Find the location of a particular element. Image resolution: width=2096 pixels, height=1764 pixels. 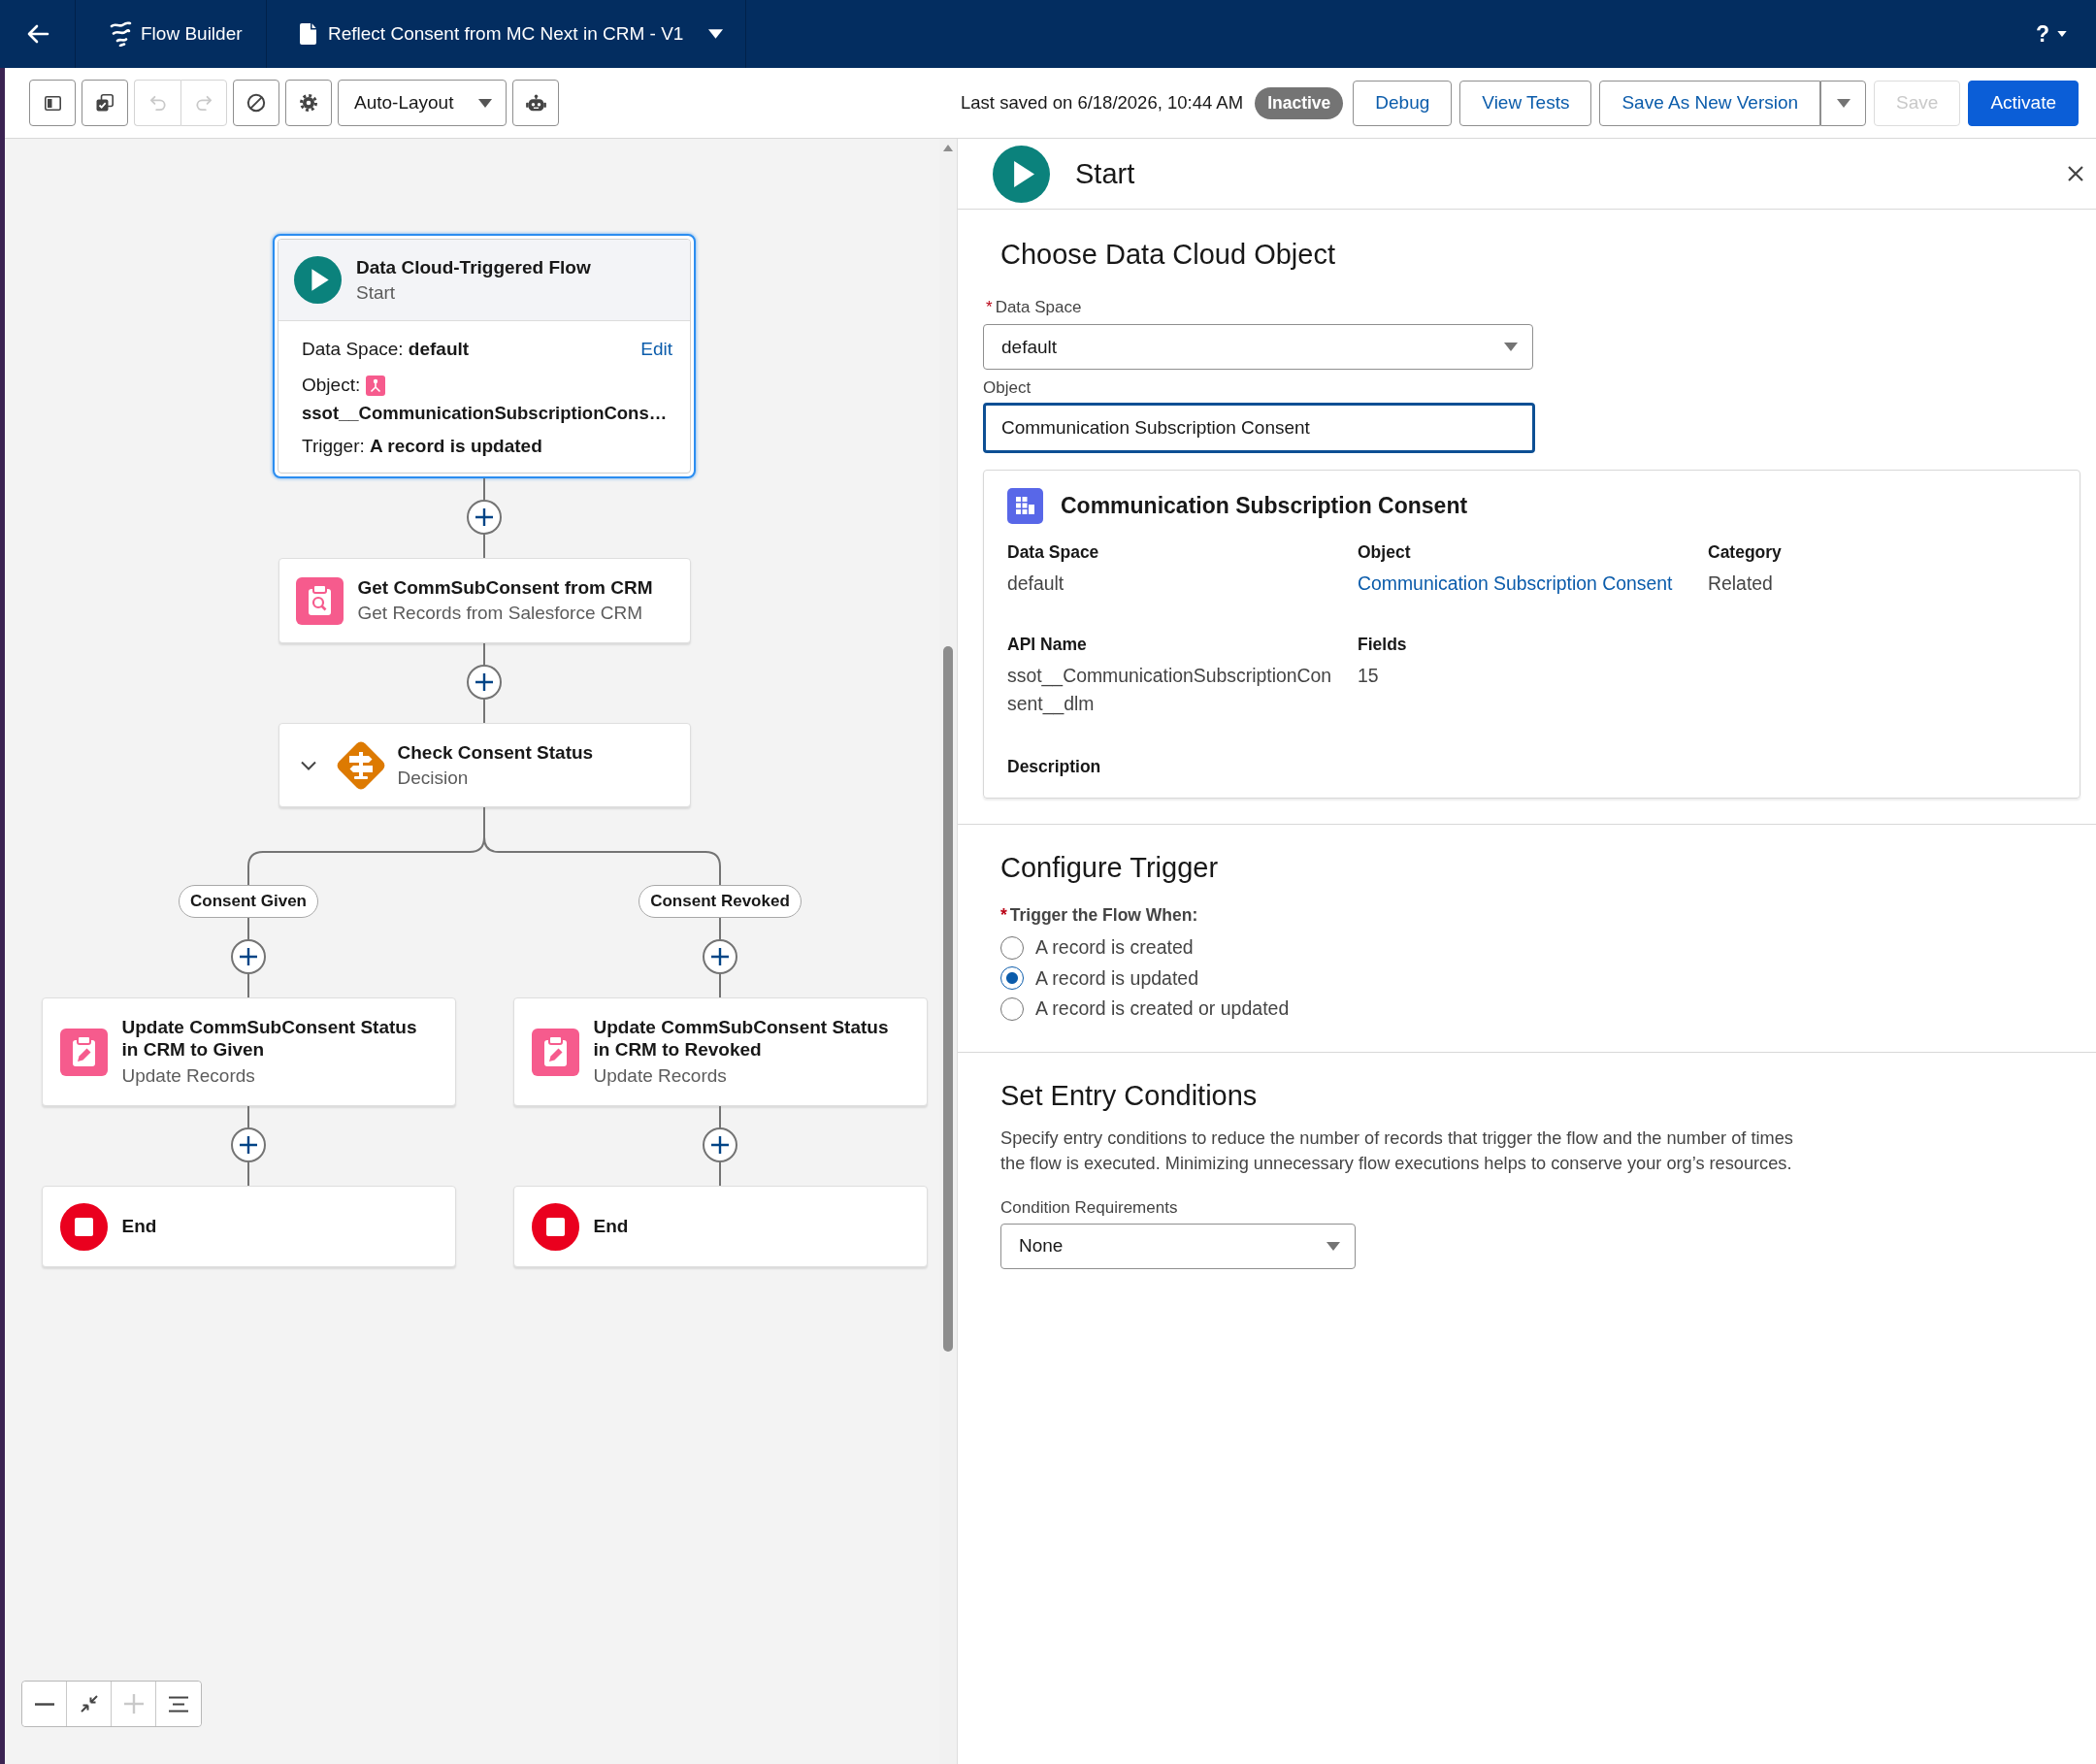

node-type: Update Records is located at coordinates (188, 1076).